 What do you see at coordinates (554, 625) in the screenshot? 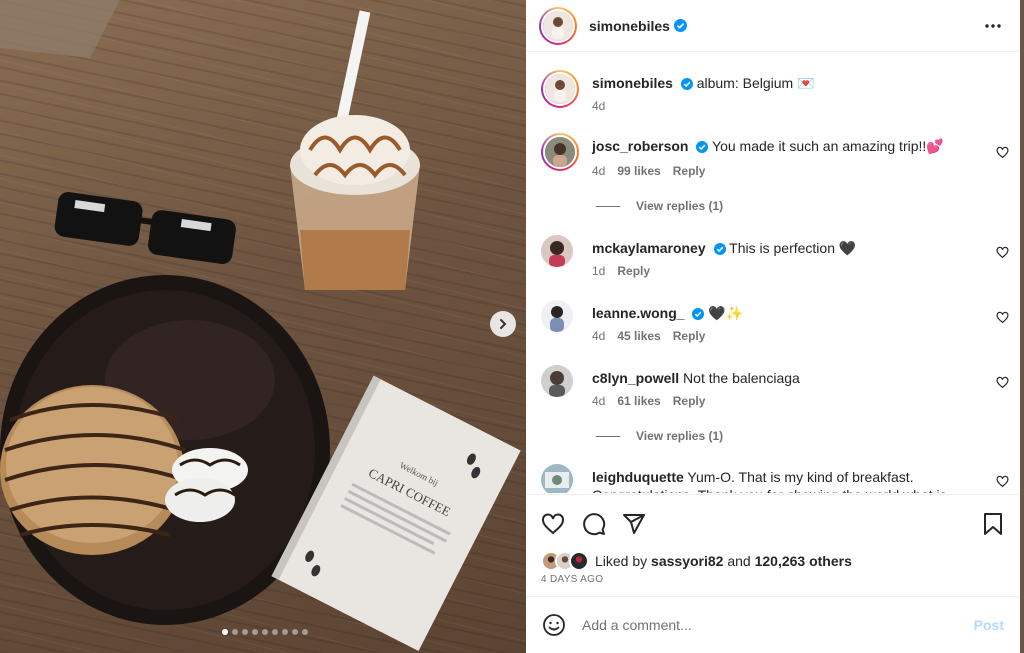
I see `emoji-icon` at bounding box center [554, 625].